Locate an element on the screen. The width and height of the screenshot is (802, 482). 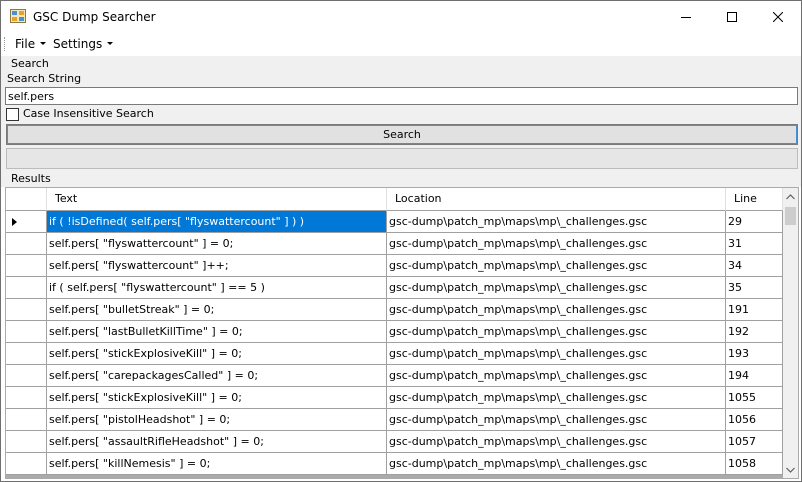
search-input is located at coordinates (401, 96).